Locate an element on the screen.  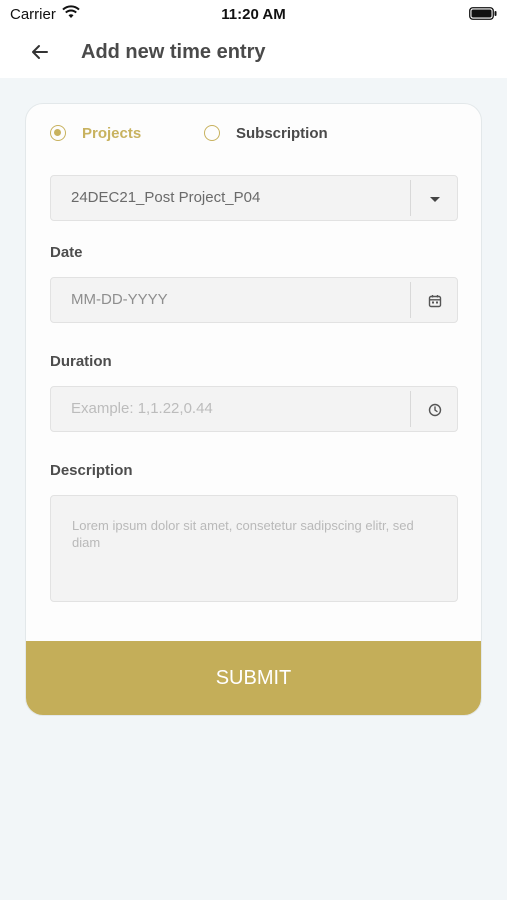
project-select-value: 24DEC21_Post Project_P04 is located at coordinates (166, 197).